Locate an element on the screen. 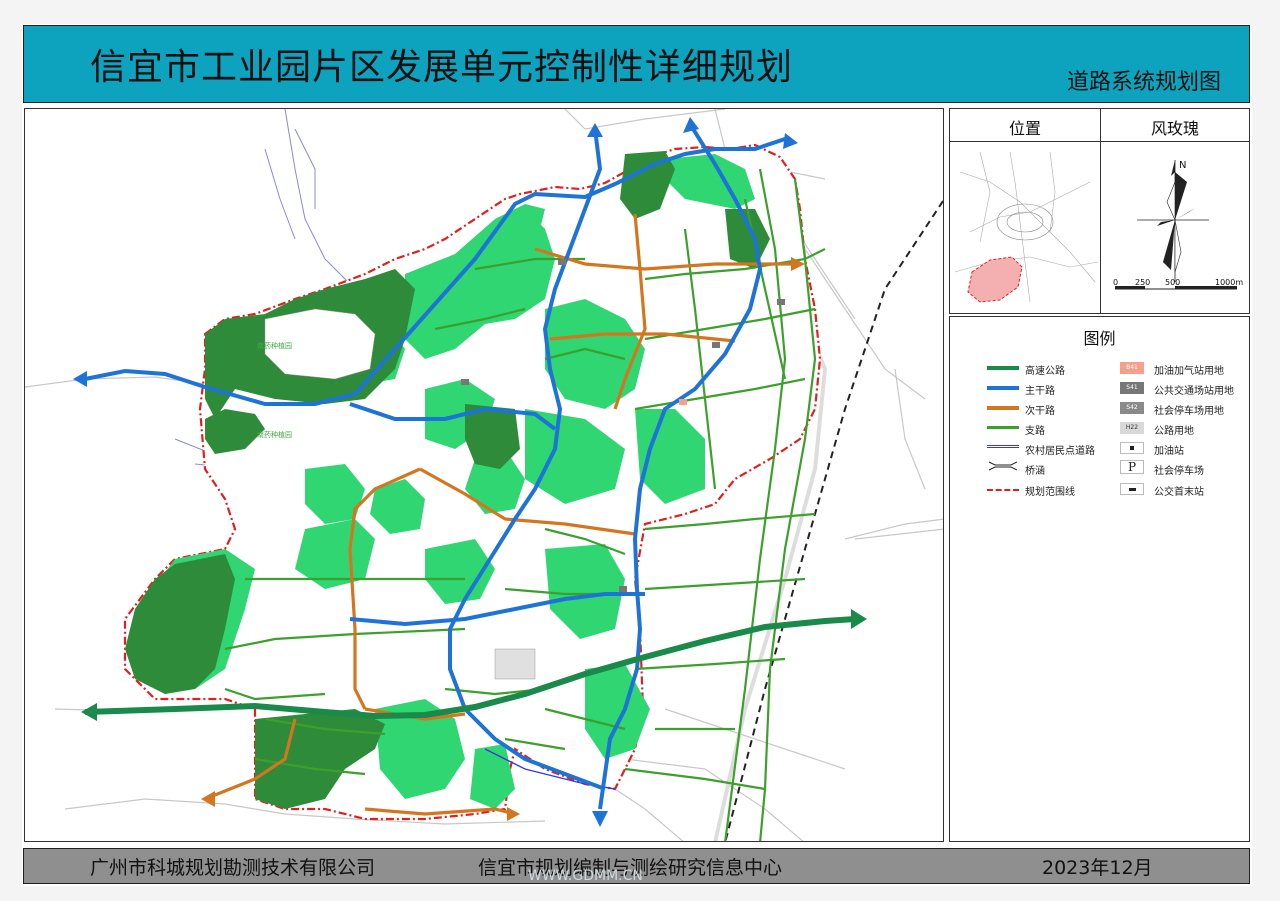 The height and width of the screenshot is (901, 1280). legend-h22: 公路用地 is located at coordinates (1174, 431).